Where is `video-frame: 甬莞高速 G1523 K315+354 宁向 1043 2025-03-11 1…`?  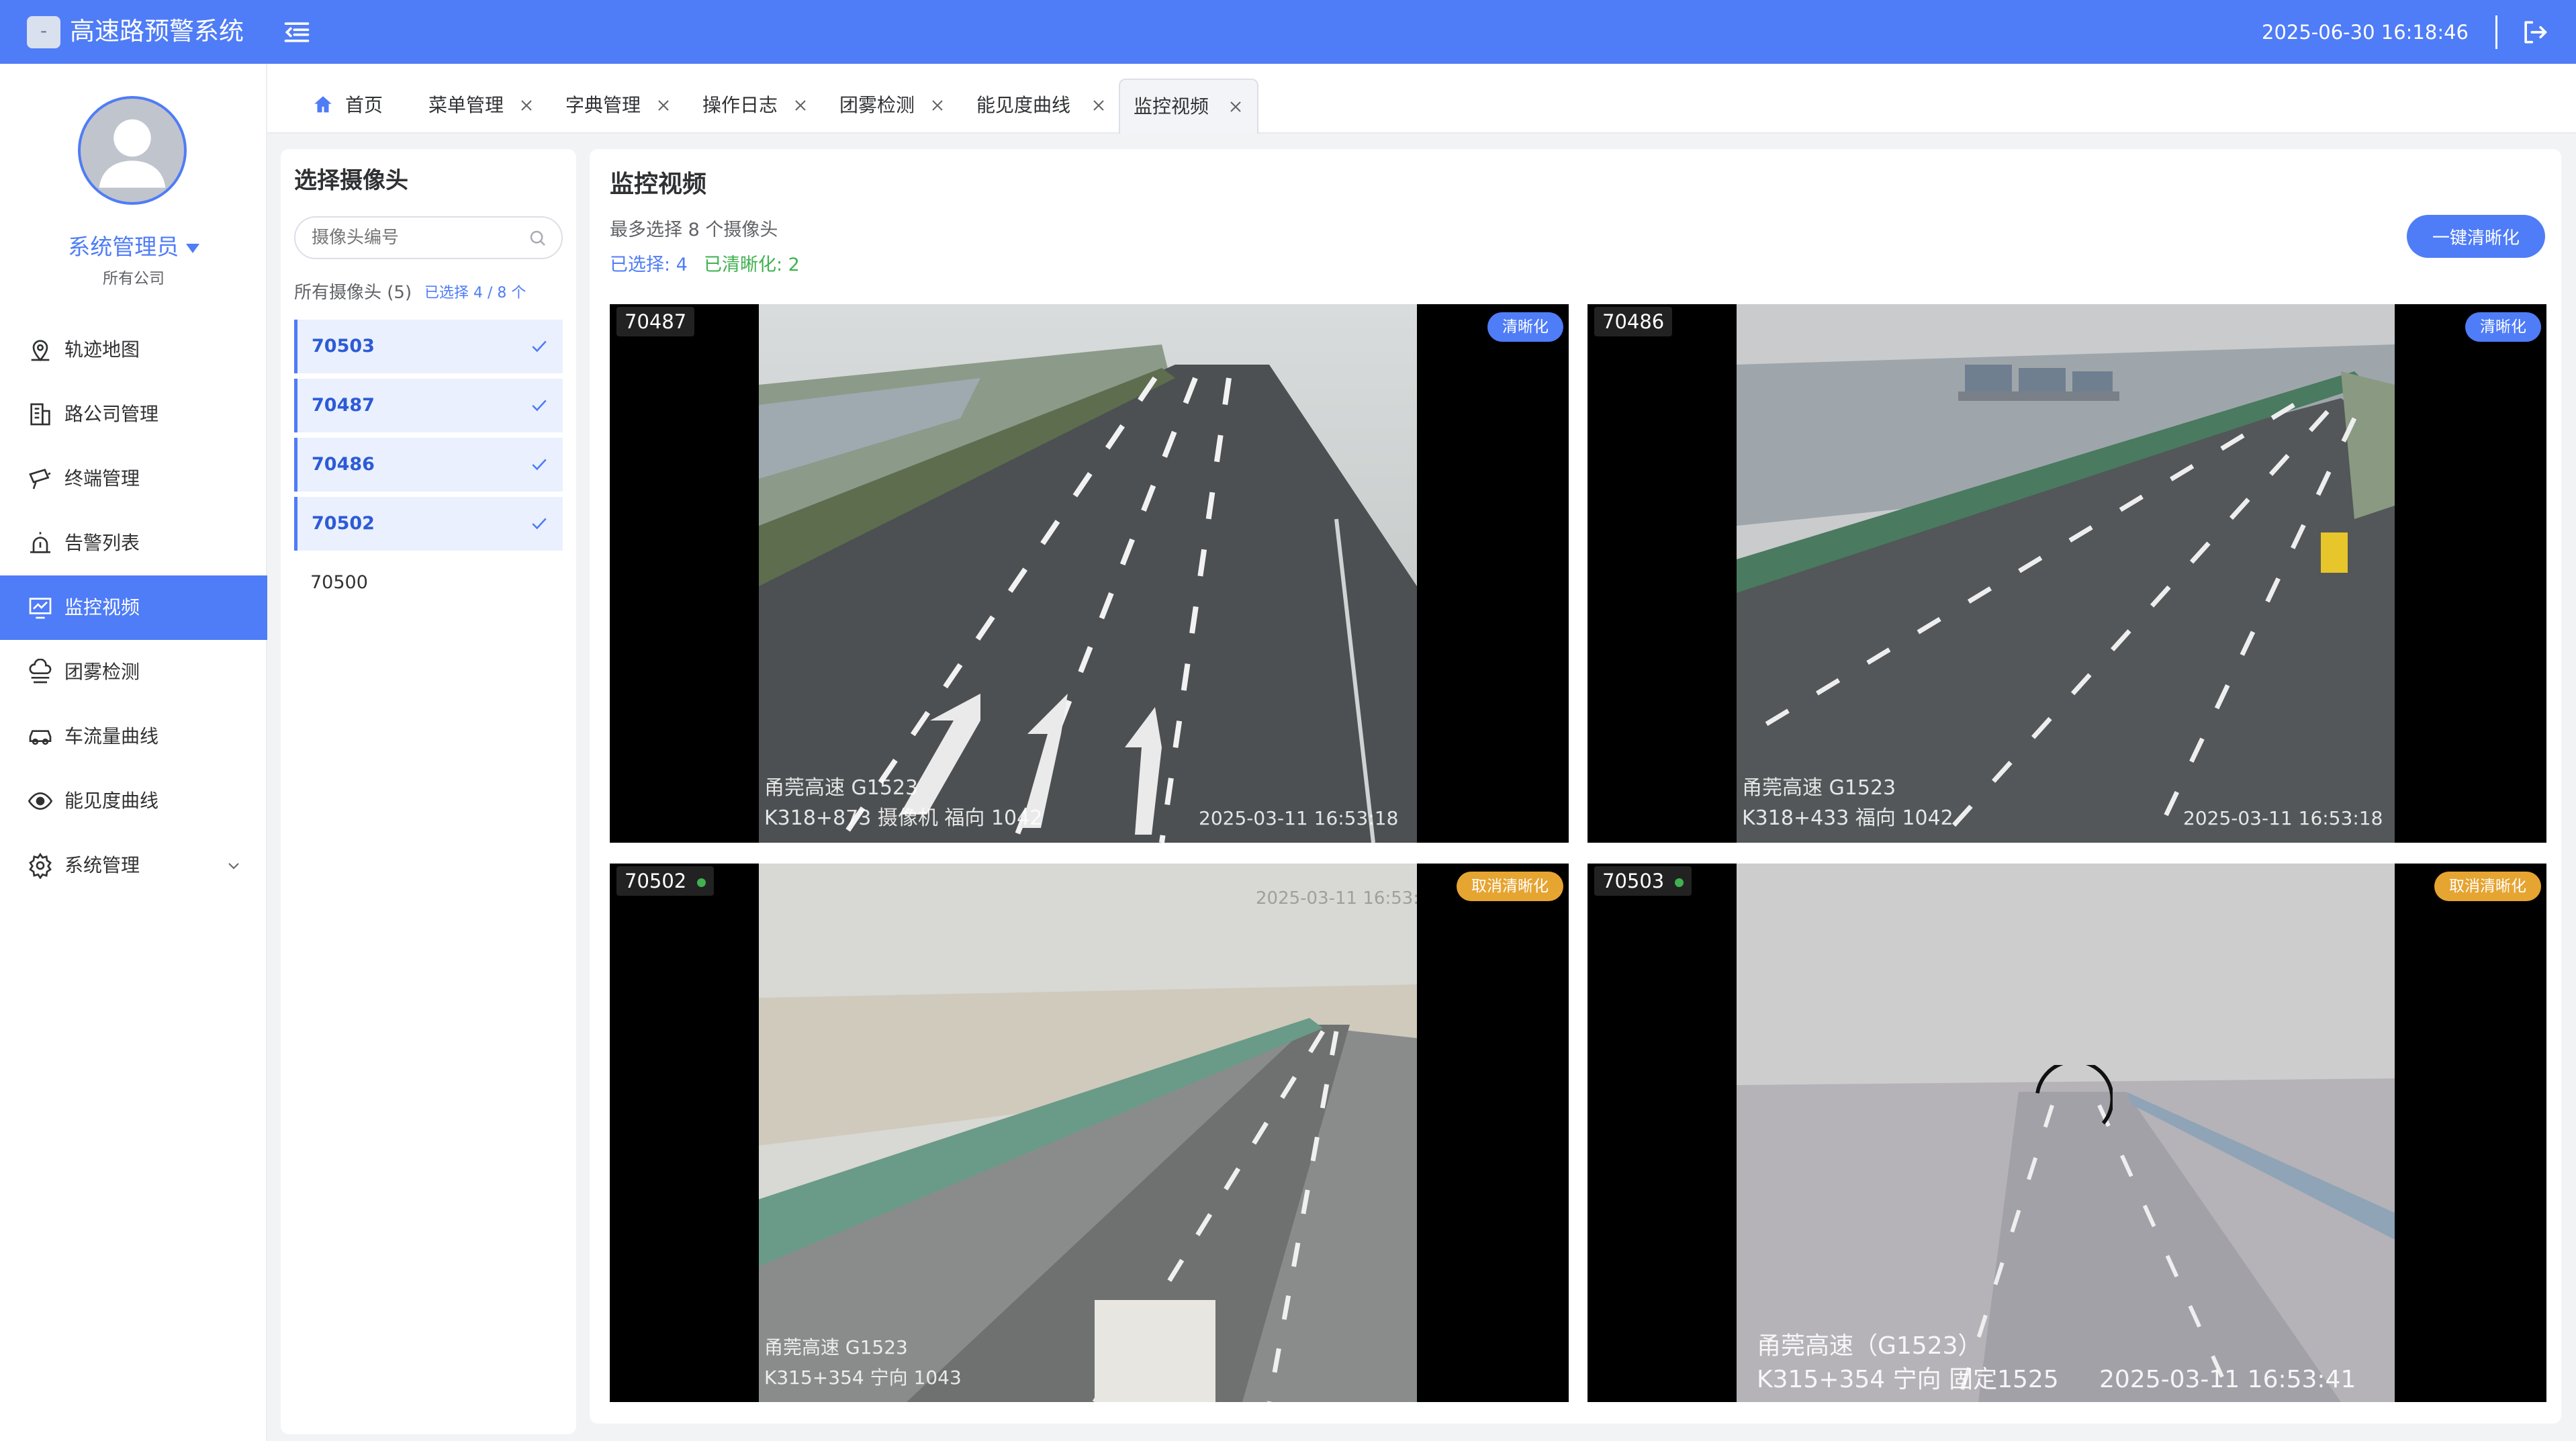
video-frame: 甬莞高速 G1523 K315+354 宁向 1043 2025-03-11 1… is located at coordinates (1088, 1133).